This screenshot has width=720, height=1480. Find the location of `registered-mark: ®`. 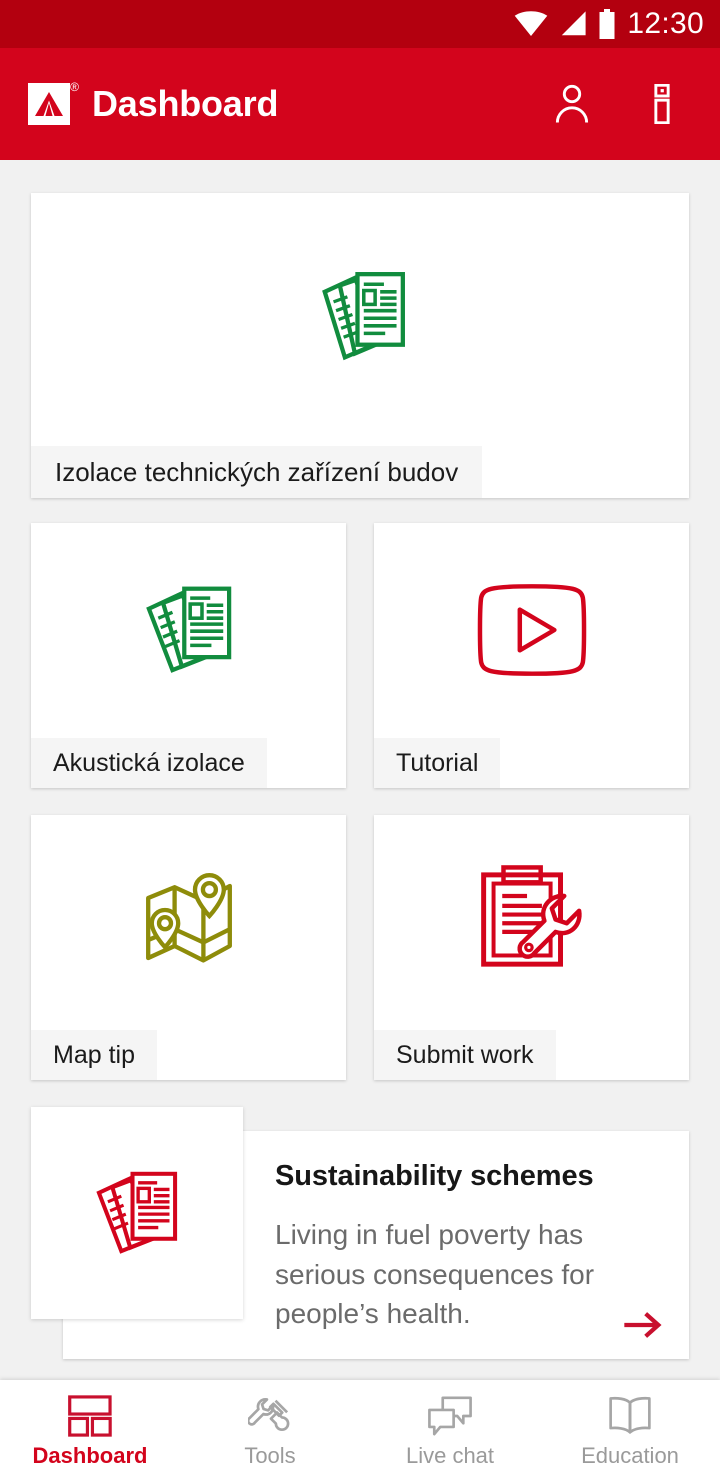

registered-mark: ® is located at coordinates (74, 87).